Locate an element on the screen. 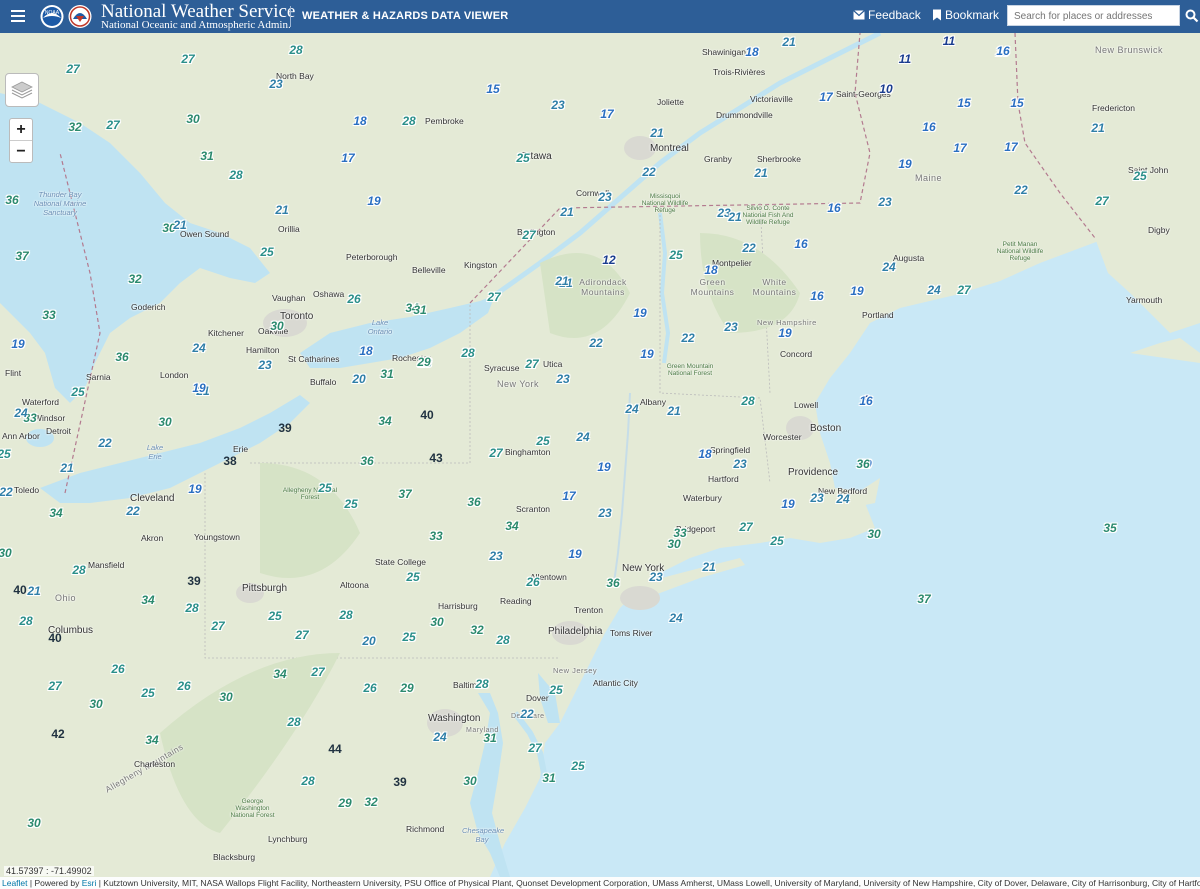 This screenshot has width=1200, height=889. esri-link: Esri is located at coordinates (89, 883).